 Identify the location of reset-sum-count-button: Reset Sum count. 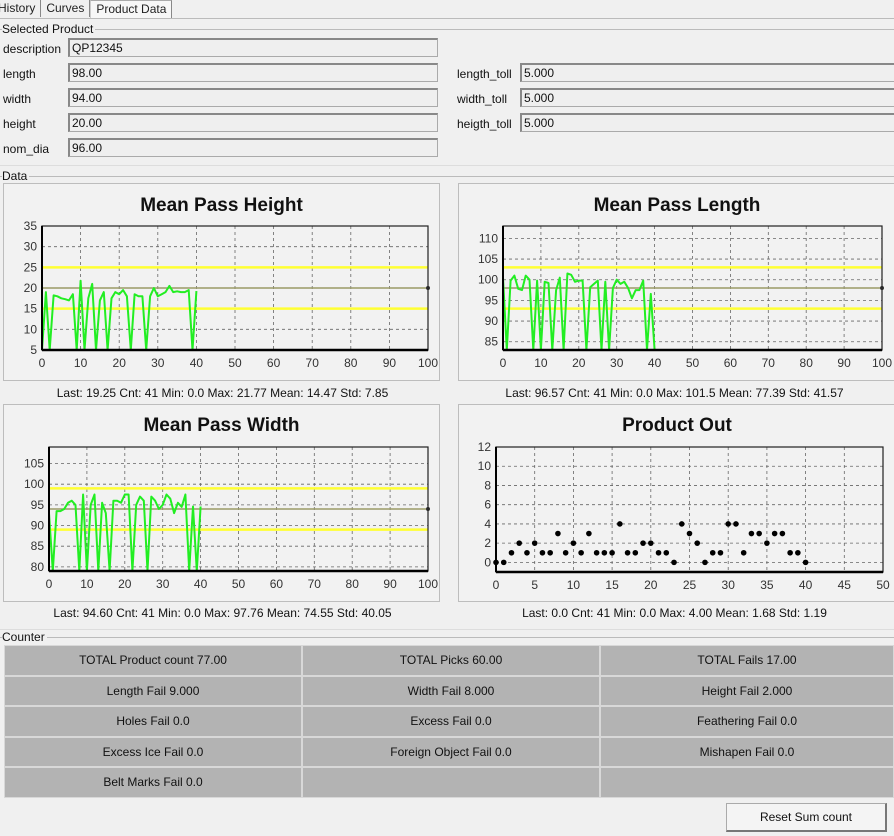
(806, 817).